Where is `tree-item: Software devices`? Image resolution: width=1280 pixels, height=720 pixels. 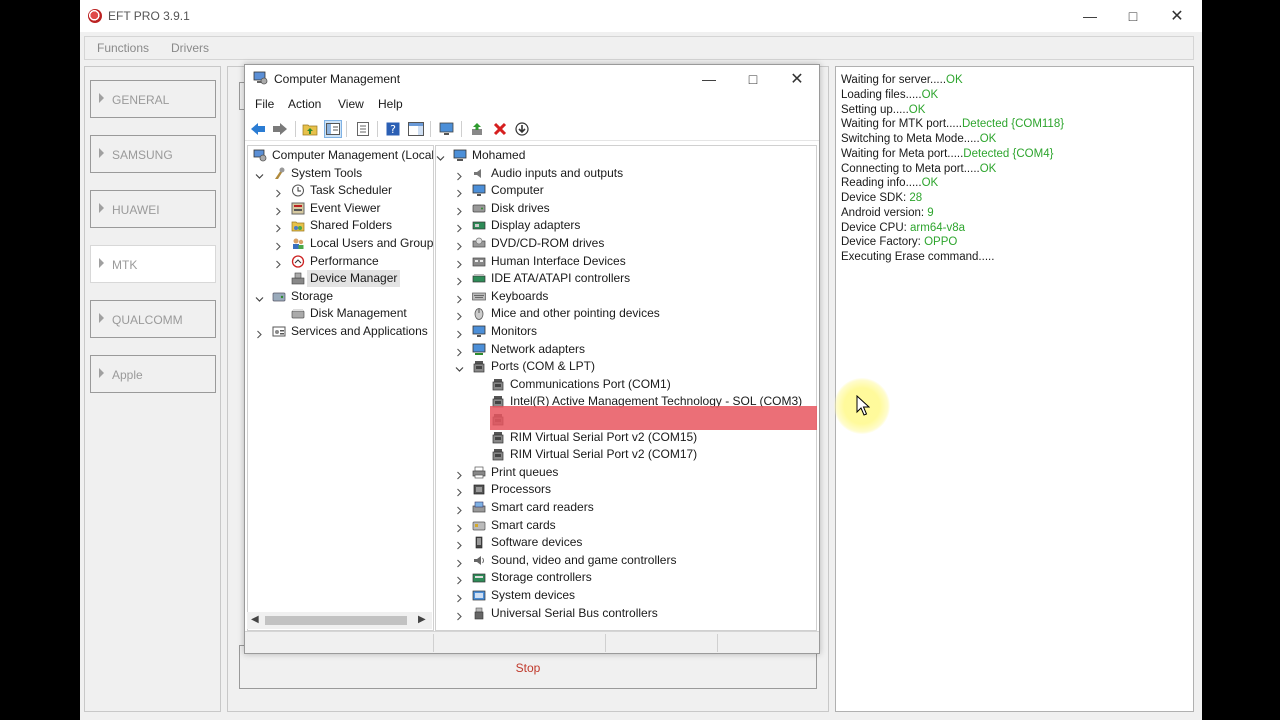
tree-item: Software devices is located at coordinates (626, 542).